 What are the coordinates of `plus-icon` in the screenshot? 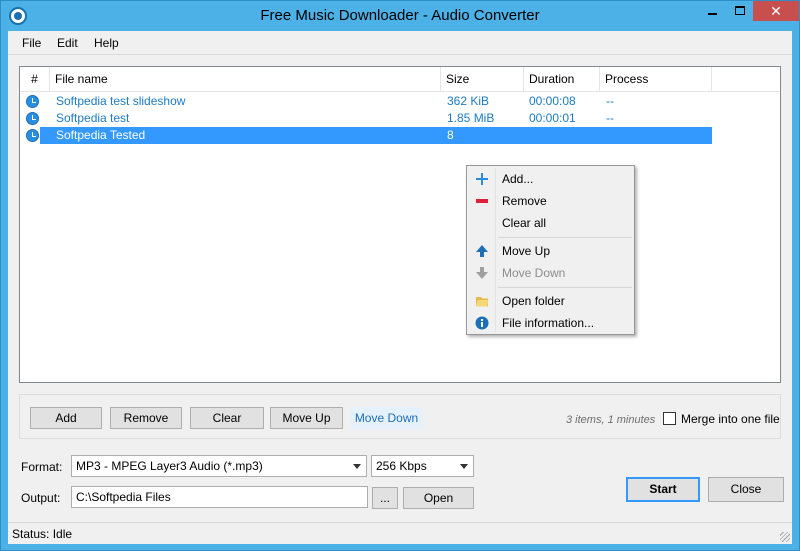 It's located at (482, 179).